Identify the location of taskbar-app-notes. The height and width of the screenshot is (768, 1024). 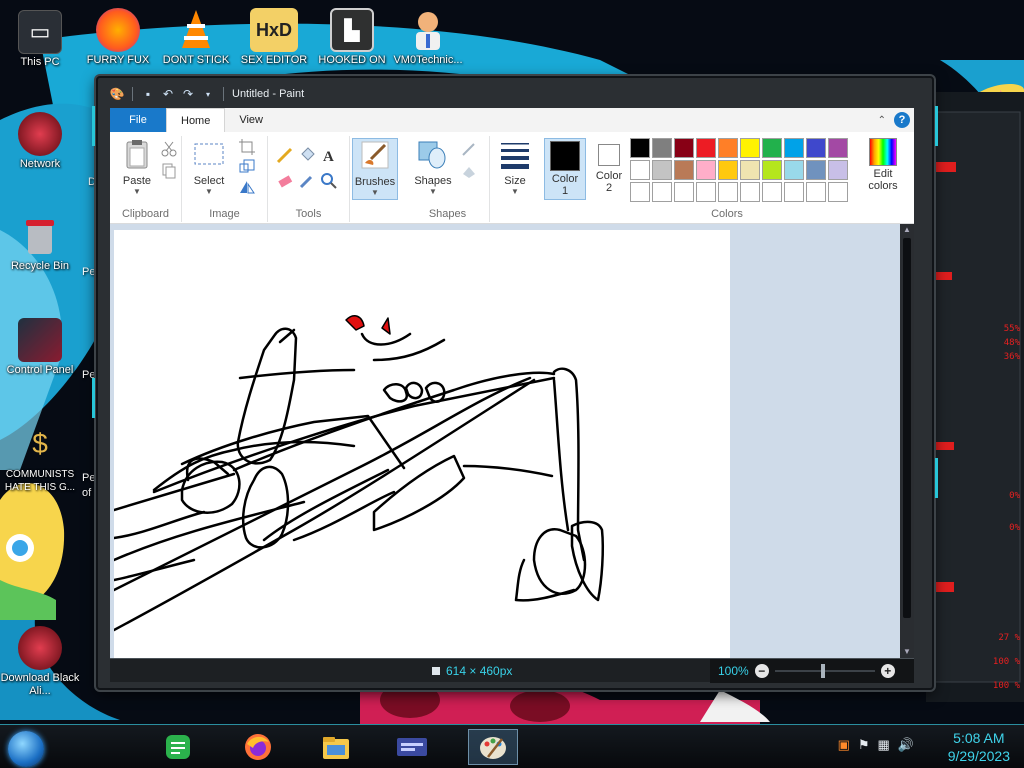
(178, 747).